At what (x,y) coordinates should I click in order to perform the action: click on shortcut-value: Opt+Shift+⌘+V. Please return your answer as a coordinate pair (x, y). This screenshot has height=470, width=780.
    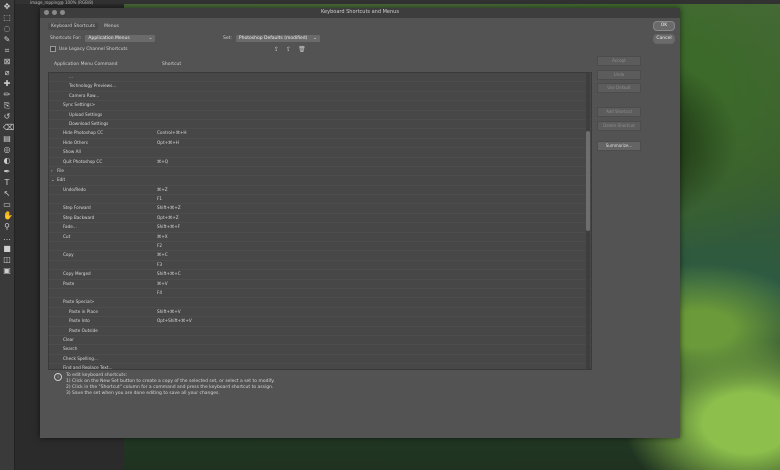
    Looking at the image, I should click on (174, 321).